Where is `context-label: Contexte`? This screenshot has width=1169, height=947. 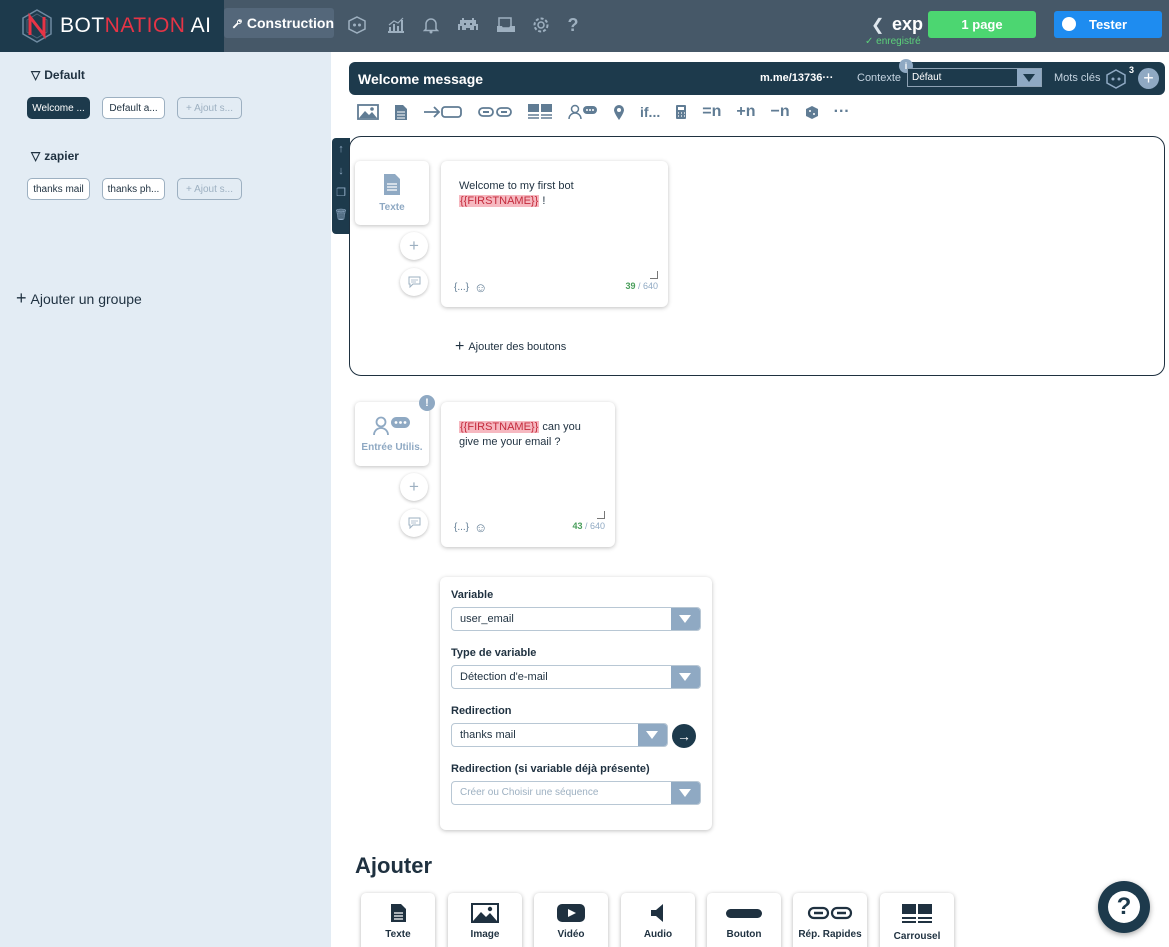
context-label: Contexte is located at coordinates (879, 78).